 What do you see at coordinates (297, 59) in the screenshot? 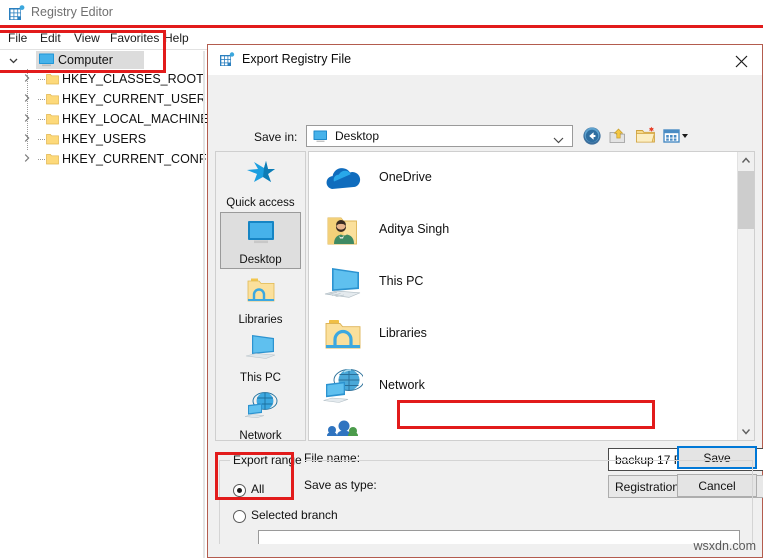
I see `dialog-title: Export Registry File` at bounding box center [297, 59].